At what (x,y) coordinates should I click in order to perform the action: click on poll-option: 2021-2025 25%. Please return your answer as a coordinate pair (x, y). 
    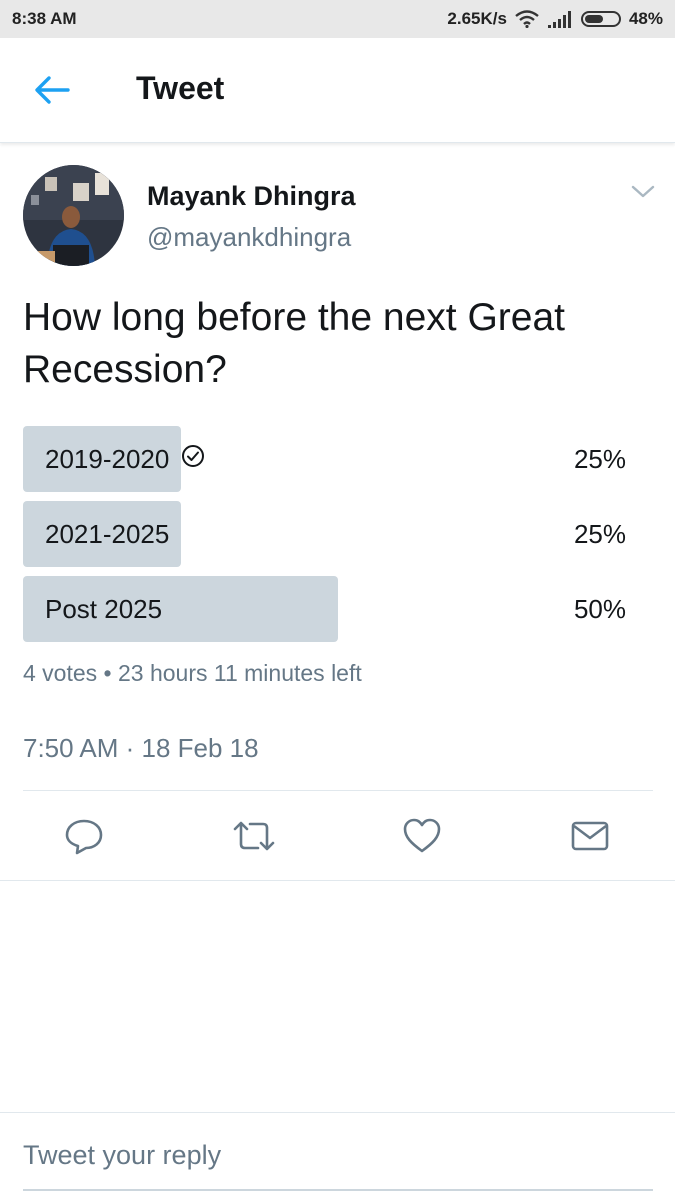
    Looking at the image, I should click on (333, 534).